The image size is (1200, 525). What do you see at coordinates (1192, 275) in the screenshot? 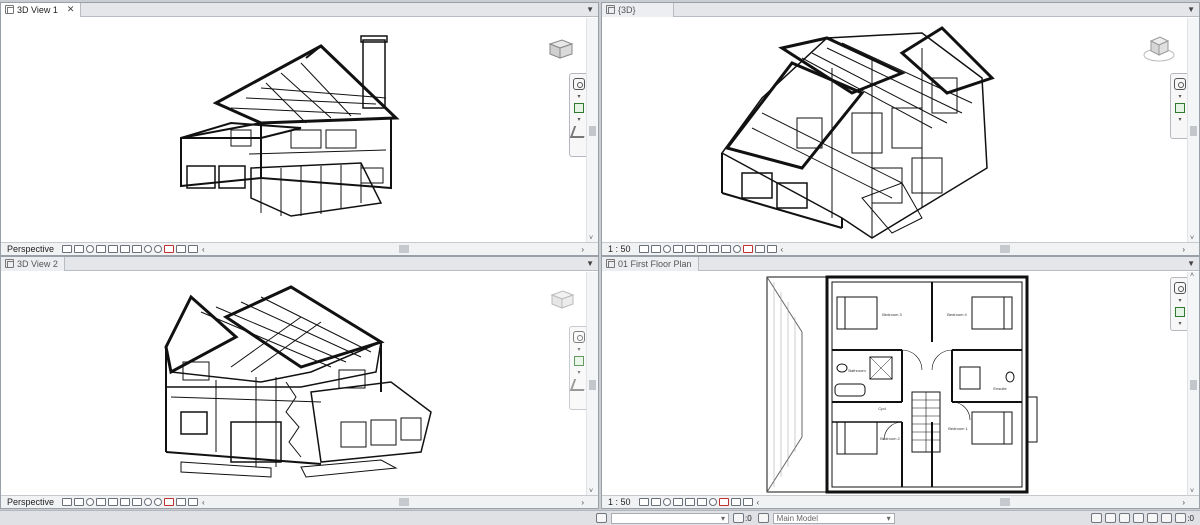
I see `scroll-up-arrow-icon: ˄` at bounding box center [1192, 275].